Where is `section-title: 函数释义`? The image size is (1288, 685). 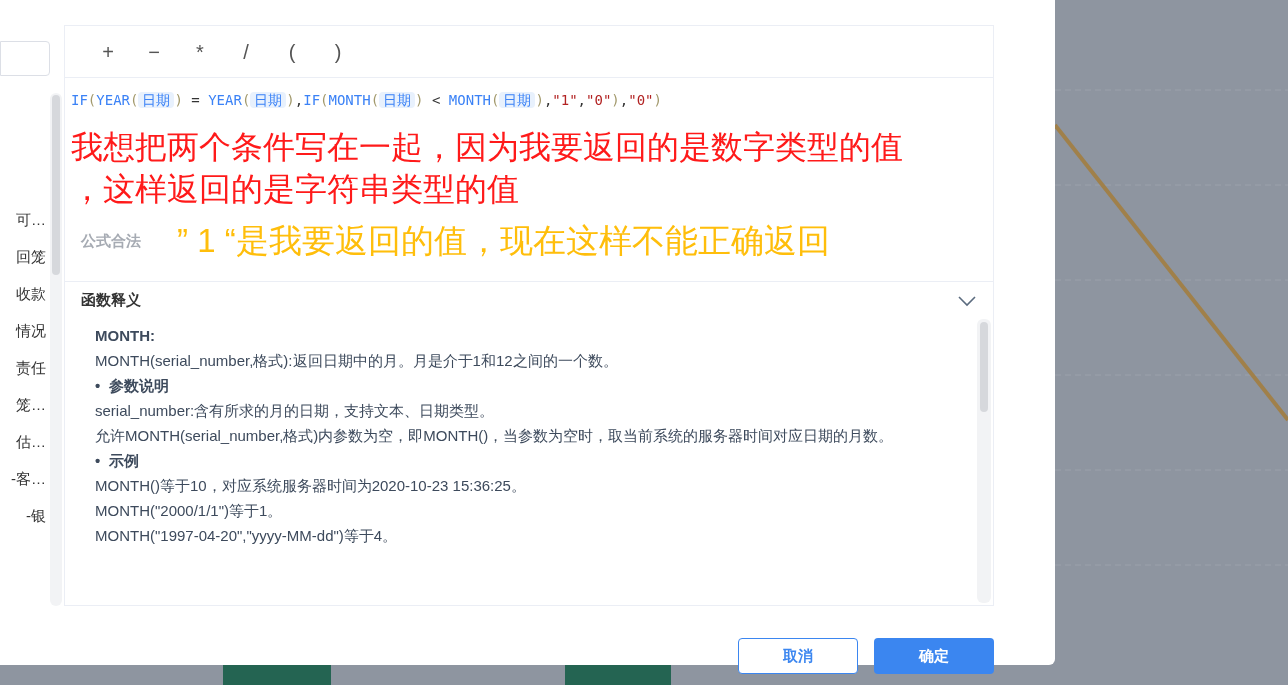
section-title: 函数释义 is located at coordinates (111, 300).